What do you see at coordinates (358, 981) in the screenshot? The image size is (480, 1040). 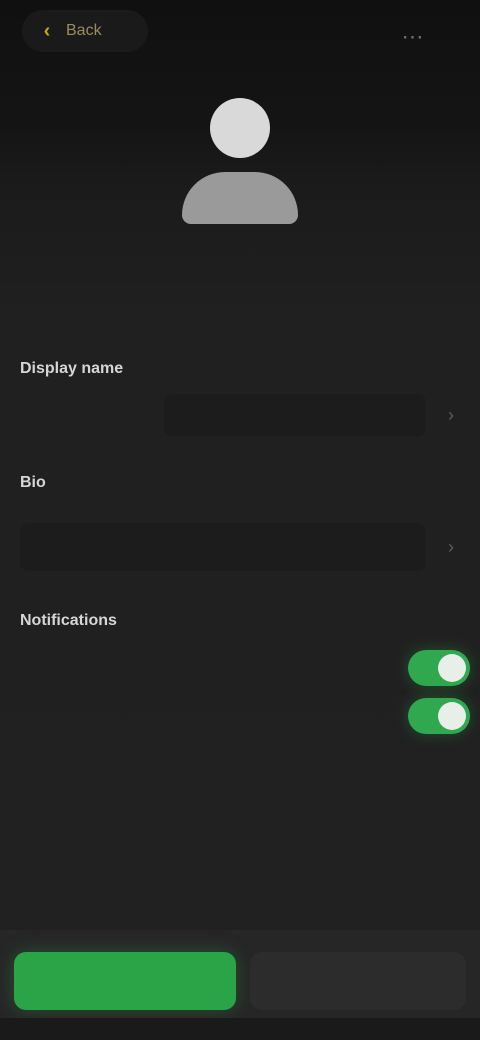 I see `cancel-button` at bounding box center [358, 981].